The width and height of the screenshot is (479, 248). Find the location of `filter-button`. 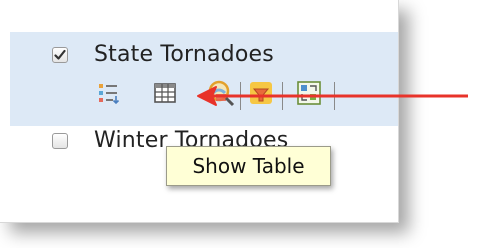

filter-button is located at coordinates (261, 93).